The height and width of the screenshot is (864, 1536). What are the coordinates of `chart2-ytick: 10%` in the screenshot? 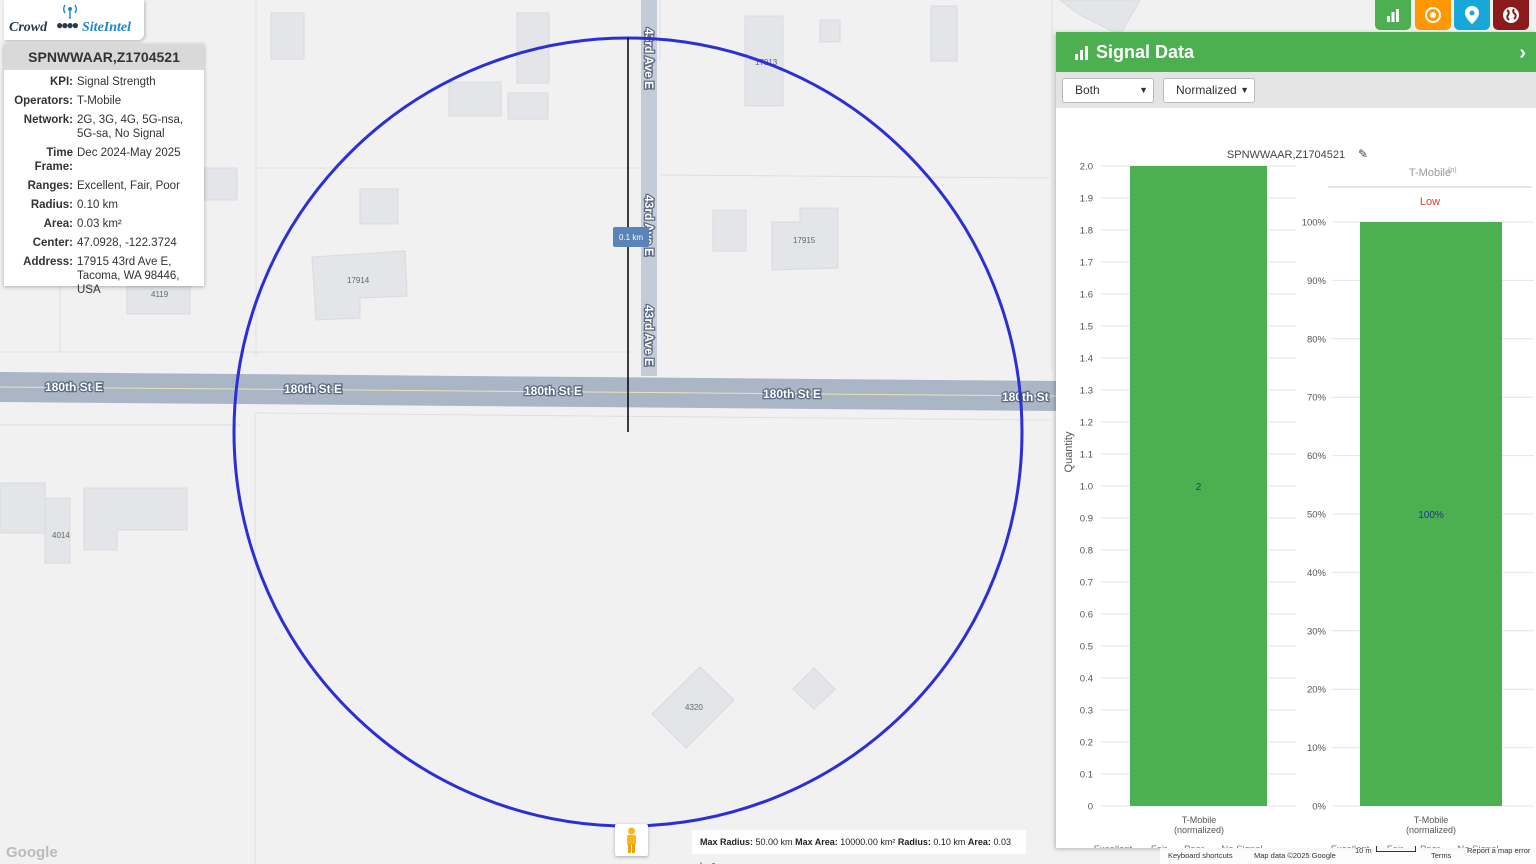 It's located at (1317, 748).